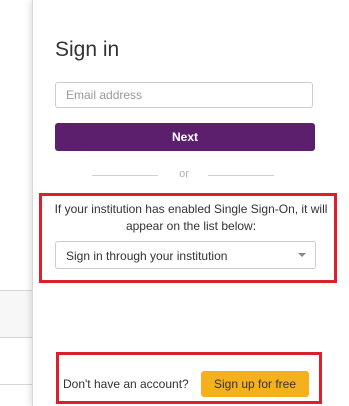 The height and width of the screenshot is (406, 349). I want to click on institution-select: Sign in through your institution, so click(185, 255).